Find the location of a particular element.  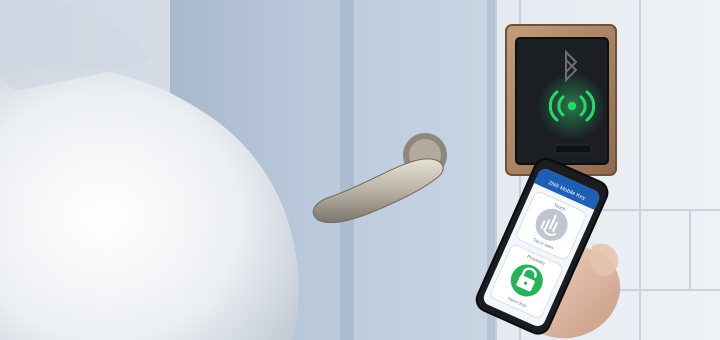

nfc-signal-icon is located at coordinates (572, 106).